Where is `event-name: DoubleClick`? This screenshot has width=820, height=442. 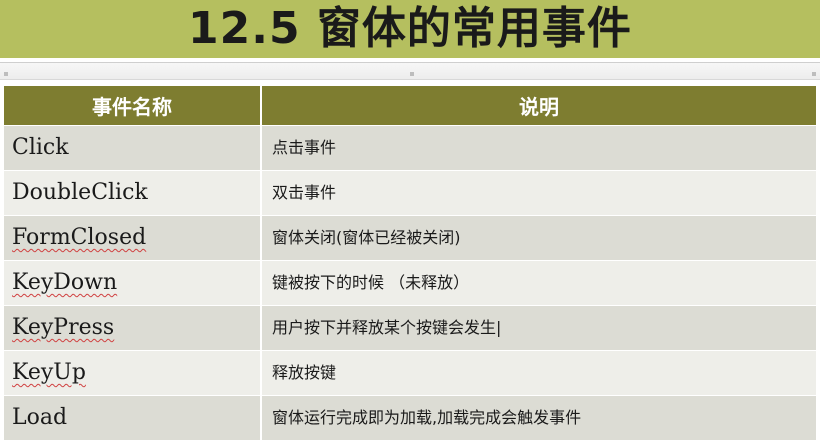
event-name: DoubleClick is located at coordinates (80, 192).